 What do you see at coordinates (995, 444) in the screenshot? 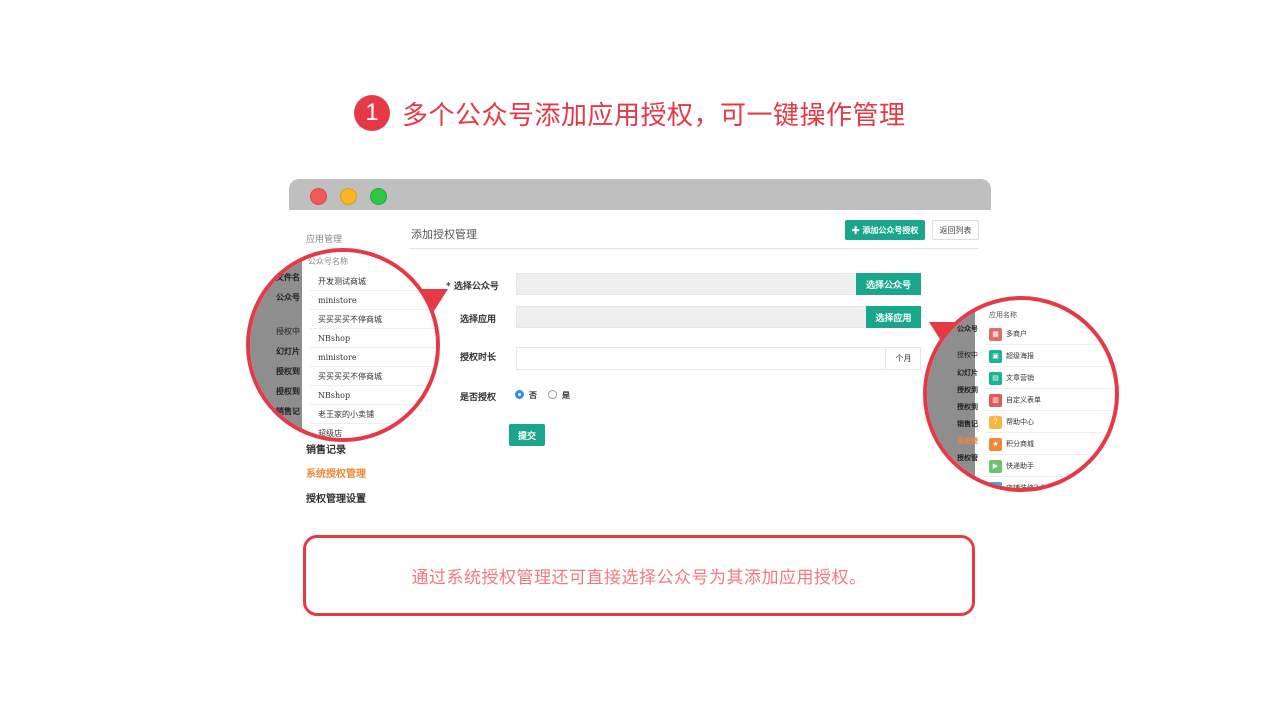
I see `points-icon: ★` at bounding box center [995, 444].